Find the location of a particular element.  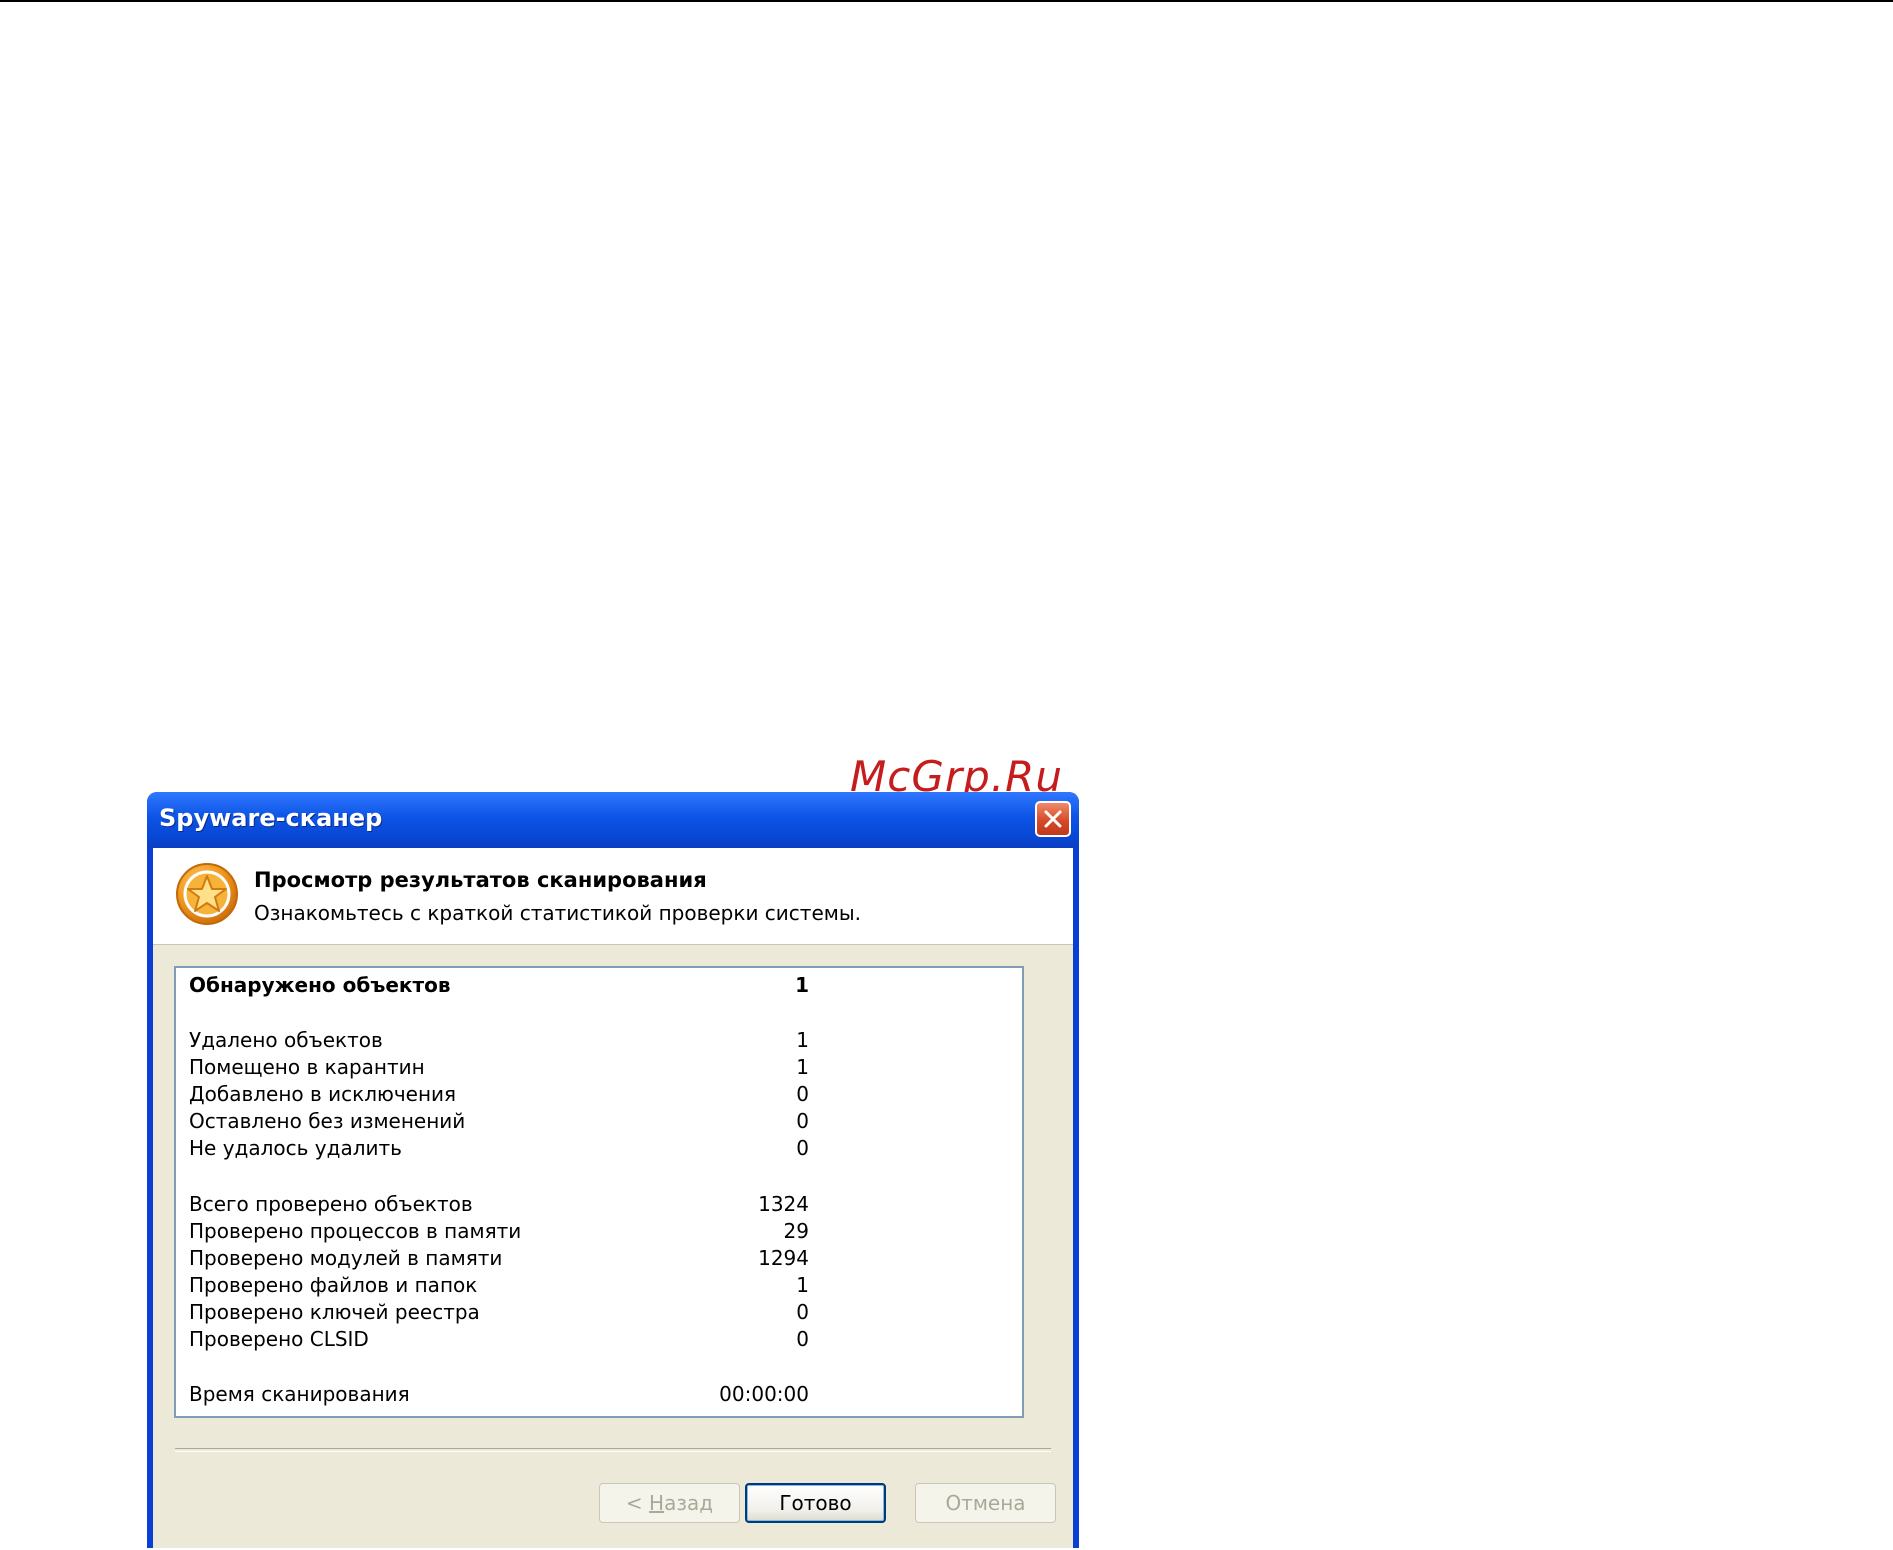

stat-row-excluded: Добавлено в исключения 0 is located at coordinates (499, 1095).